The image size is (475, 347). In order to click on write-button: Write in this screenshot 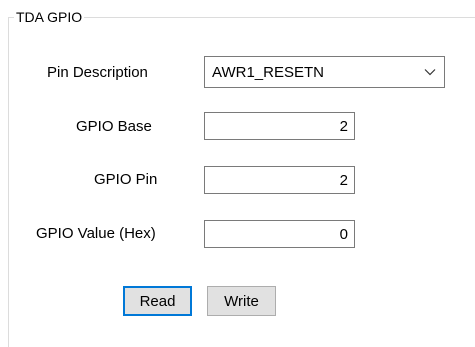, I will do `click(241, 301)`.